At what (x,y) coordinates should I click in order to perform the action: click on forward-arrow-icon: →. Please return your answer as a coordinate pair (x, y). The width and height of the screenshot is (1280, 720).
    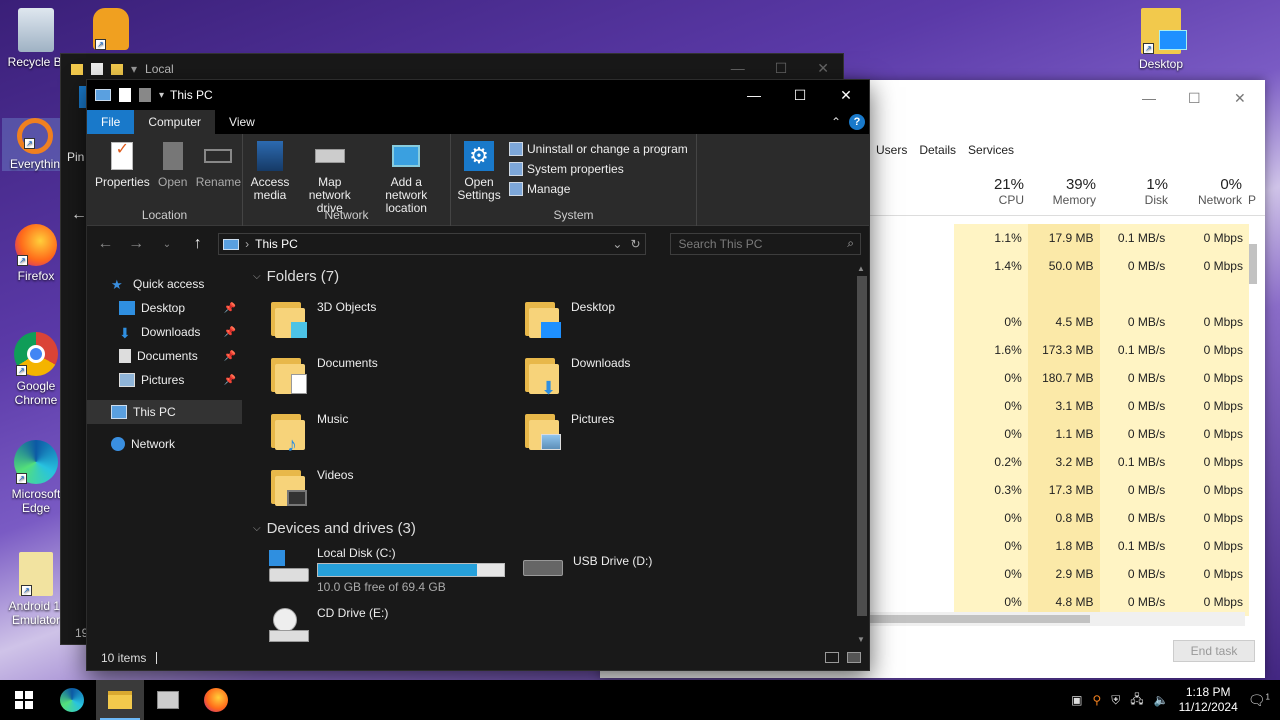
    Looking at the image, I should click on (136, 244).